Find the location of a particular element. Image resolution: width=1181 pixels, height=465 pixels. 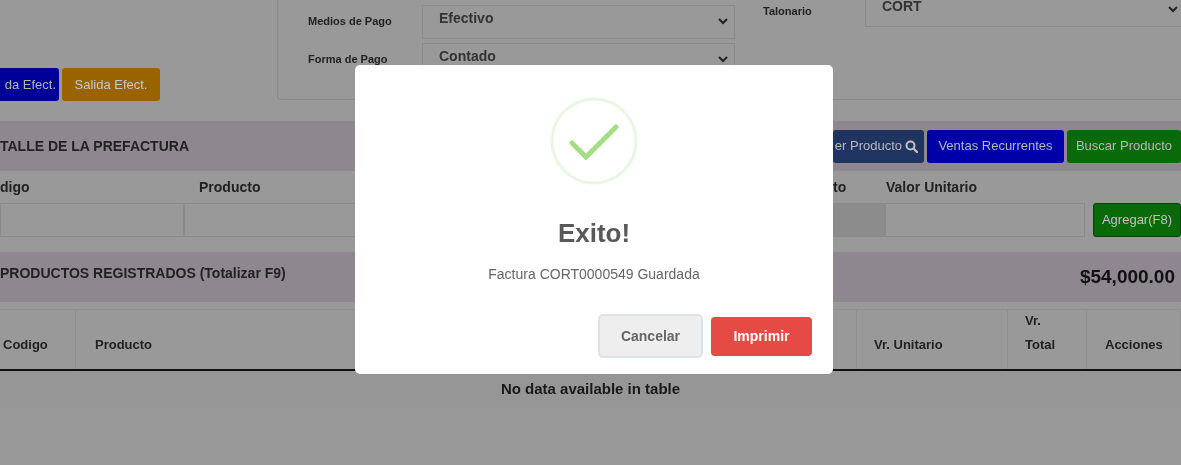

section-title: PRODUCTOS REGISTRADOS (Totalizar F9) is located at coordinates (143, 273).